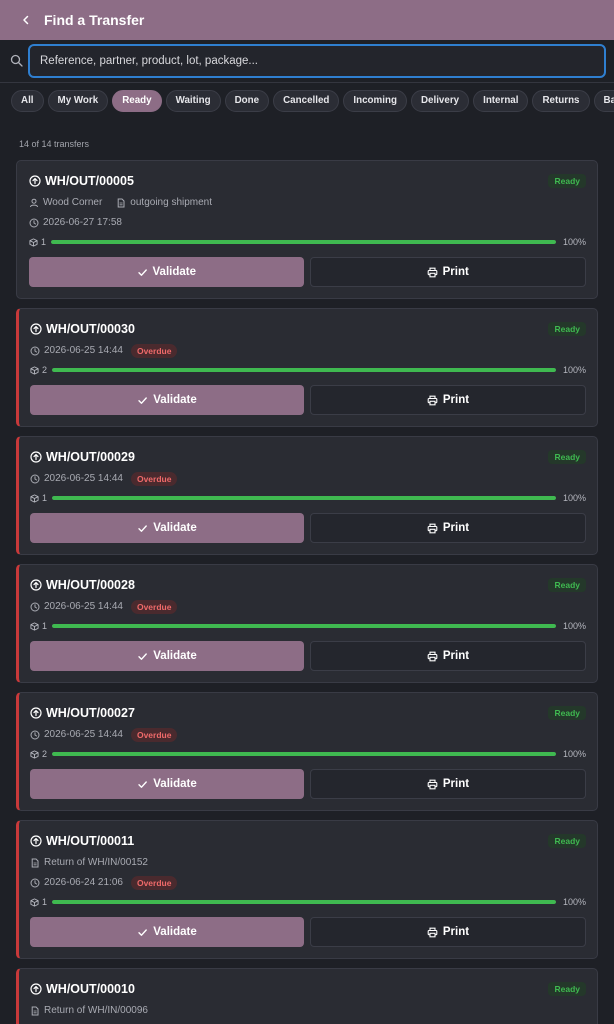 Image resolution: width=614 pixels, height=1024 pixels. Describe the element at coordinates (307, 222) in the screenshot. I see `date-row: 2026-06-27 17:58` at that location.